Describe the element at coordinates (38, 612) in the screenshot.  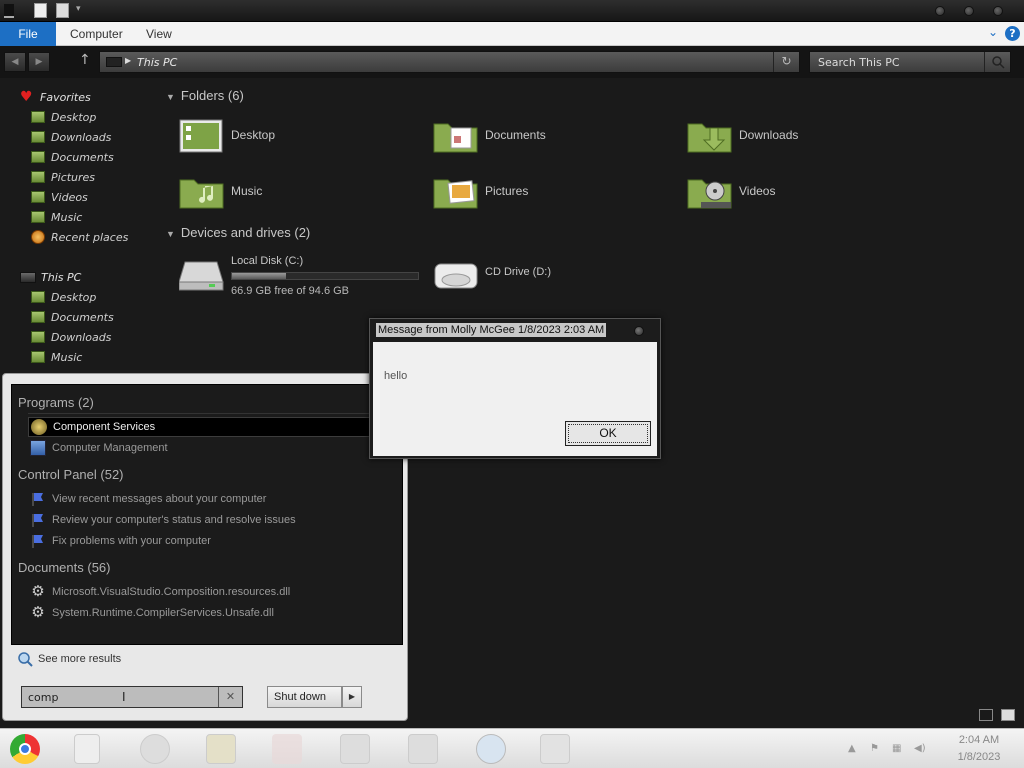
I see `gear-icon: ⚙` at that location.